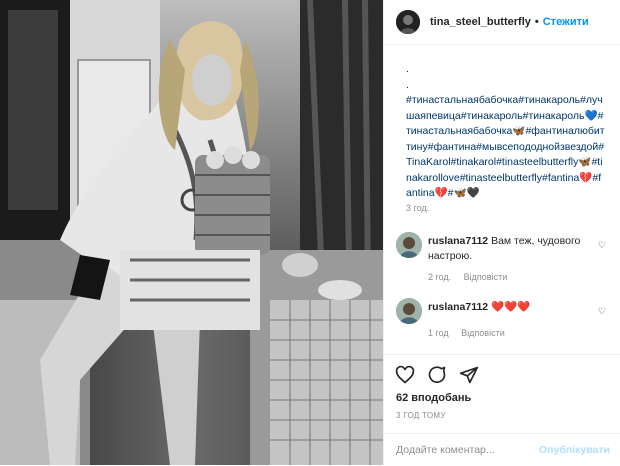 The width and height of the screenshot is (620, 466). Describe the element at coordinates (502, 354) in the screenshot. I see `actions-divider` at that location.